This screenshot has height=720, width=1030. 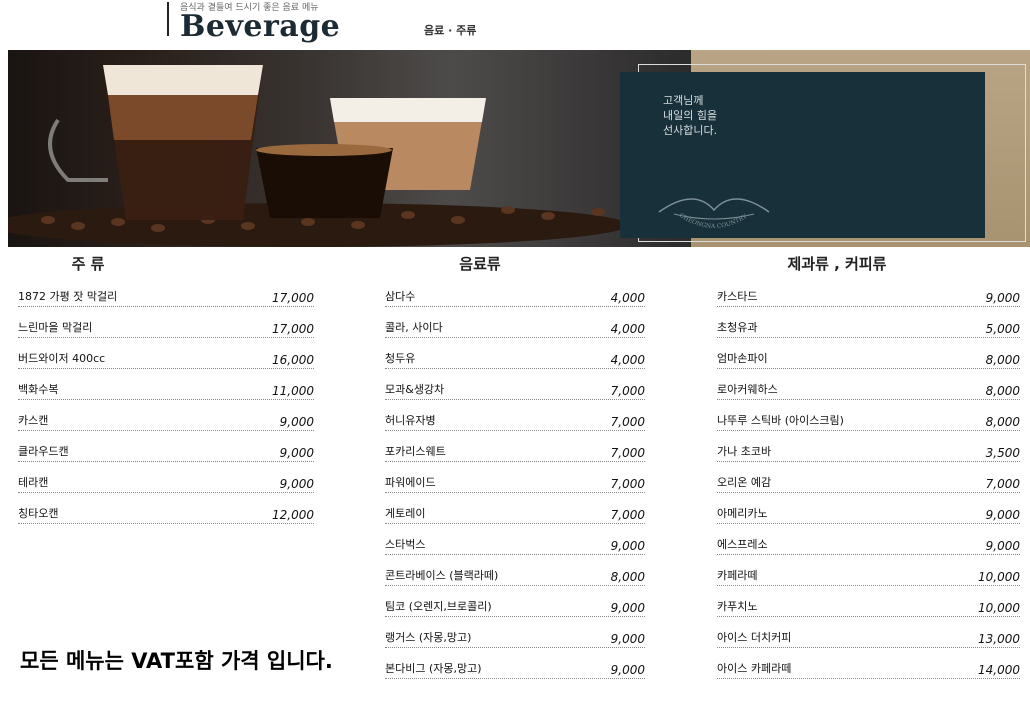 What do you see at coordinates (414, 327) in the screenshot?
I see `menu-item-name: 콜라, 사이다` at bounding box center [414, 327].